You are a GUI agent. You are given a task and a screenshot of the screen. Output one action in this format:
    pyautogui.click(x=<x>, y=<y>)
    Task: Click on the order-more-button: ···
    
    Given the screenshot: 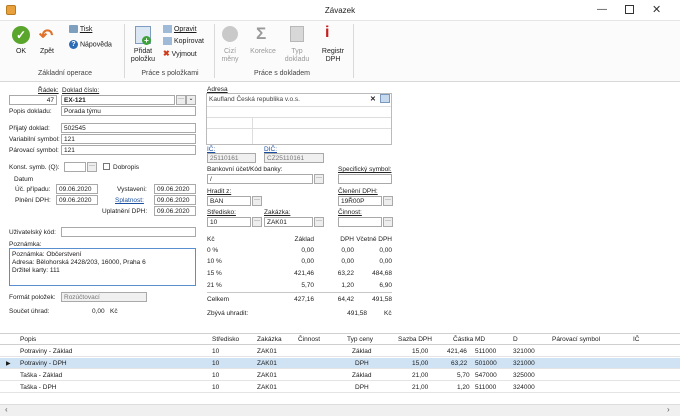 What is the action you would take?
    pyautogui.click(x=319, y=222)
    